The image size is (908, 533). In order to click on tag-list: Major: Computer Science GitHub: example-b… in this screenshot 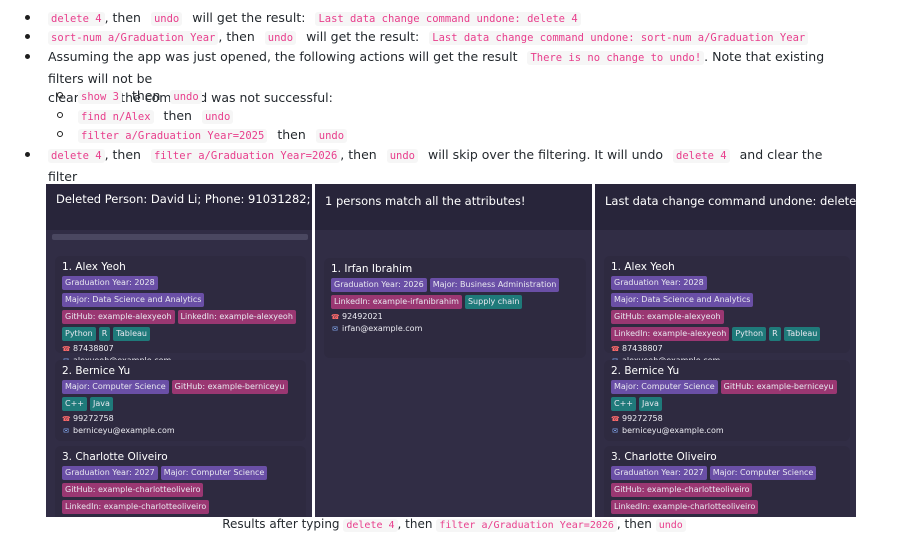, I will do `click(180, 395)`.